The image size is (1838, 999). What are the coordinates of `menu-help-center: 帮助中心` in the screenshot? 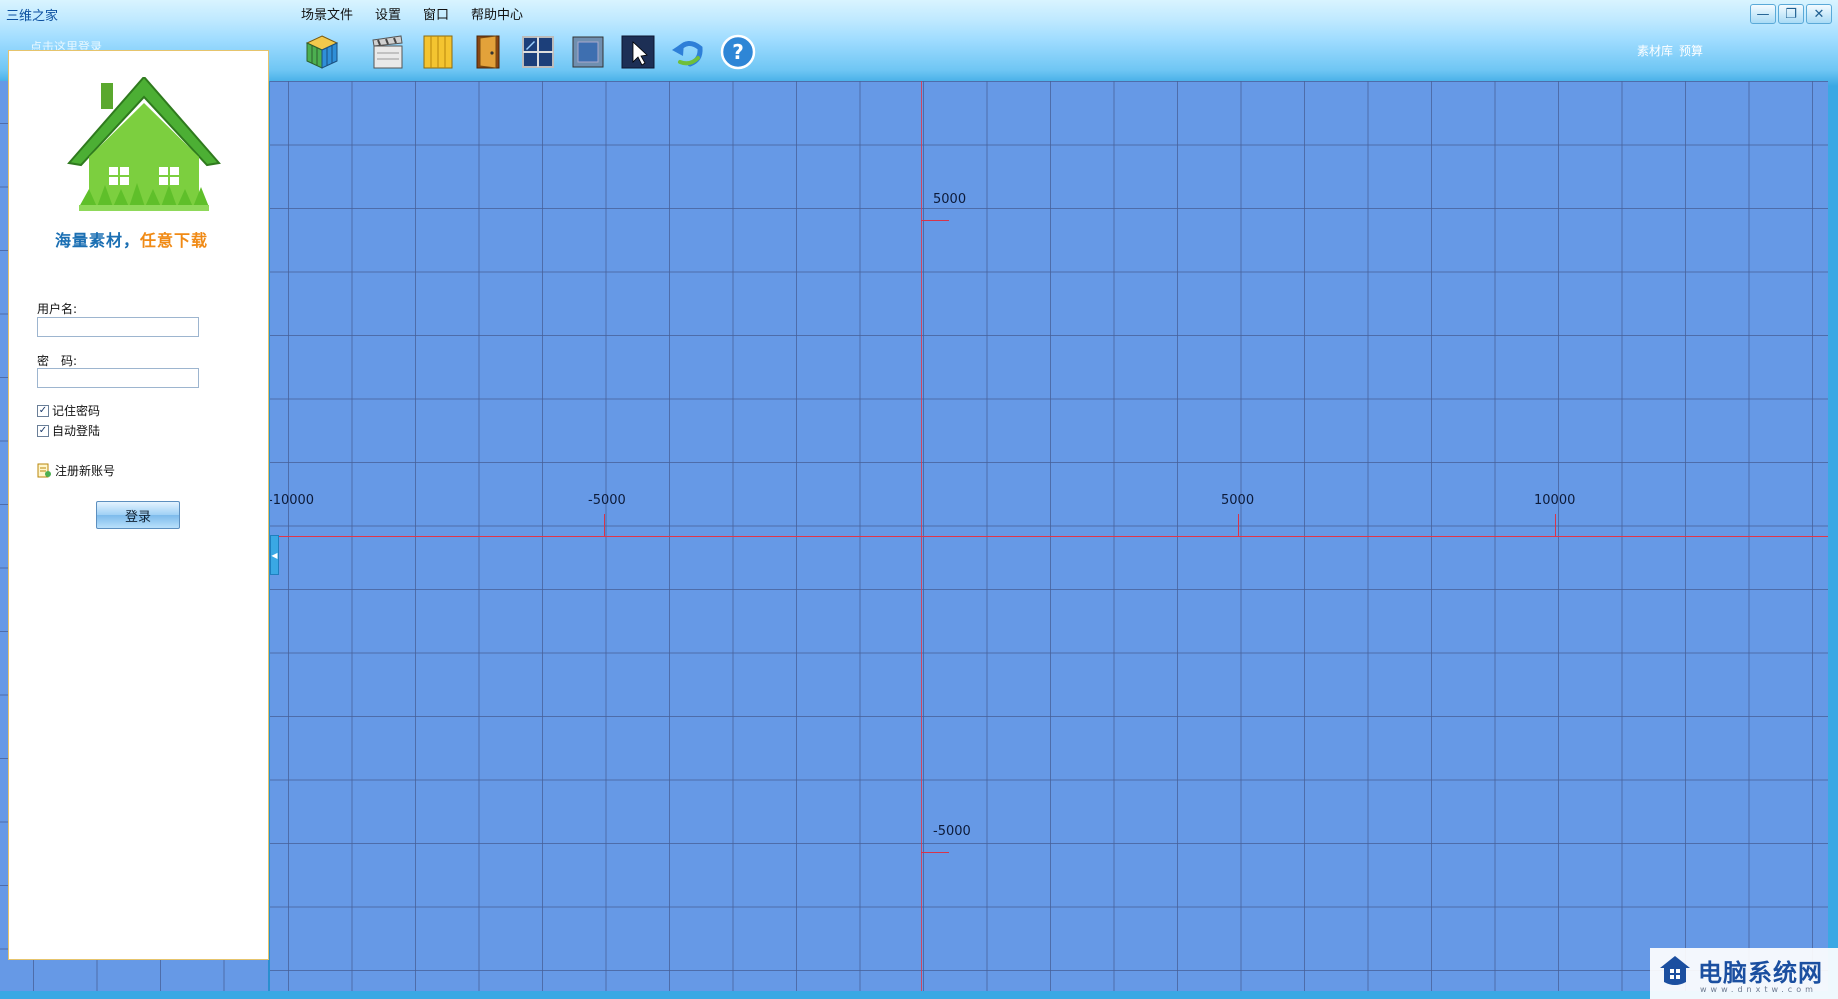 It's located at (497, 13).